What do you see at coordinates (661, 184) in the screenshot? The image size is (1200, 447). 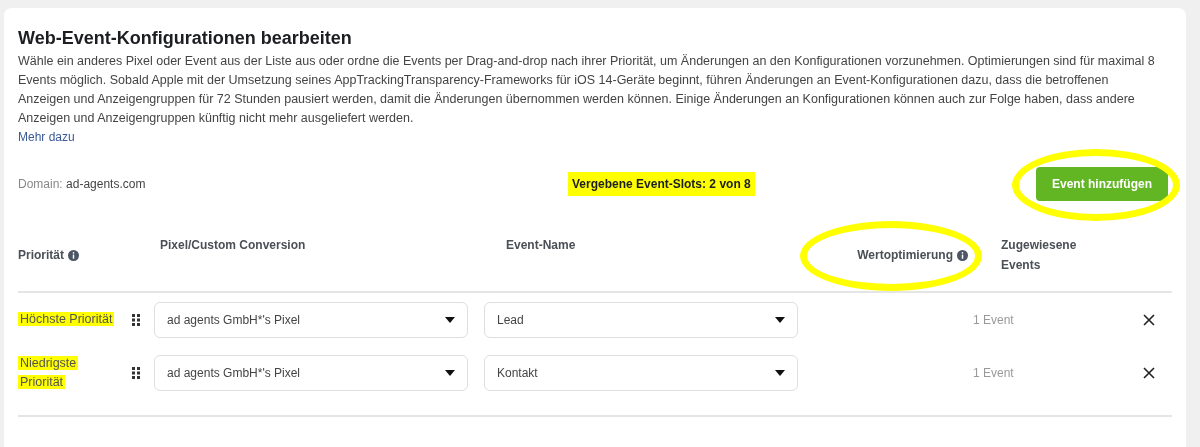 I see `slots-text: Vergebene Event-Slots: 2 von 8` at bounding box center [661, 184].